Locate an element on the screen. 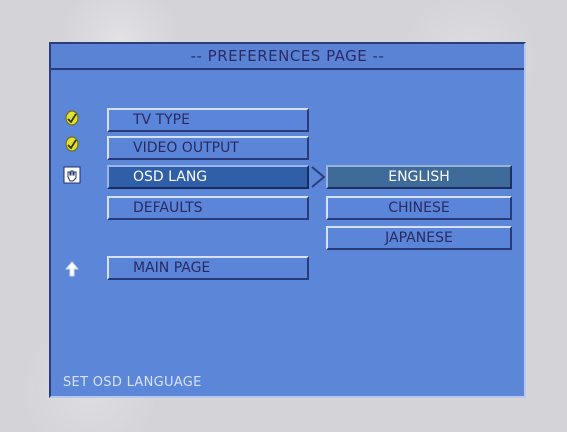 This screenshot has width=567, height=432. language-option-label: JAPANESE is located at coordinates (419, 238).